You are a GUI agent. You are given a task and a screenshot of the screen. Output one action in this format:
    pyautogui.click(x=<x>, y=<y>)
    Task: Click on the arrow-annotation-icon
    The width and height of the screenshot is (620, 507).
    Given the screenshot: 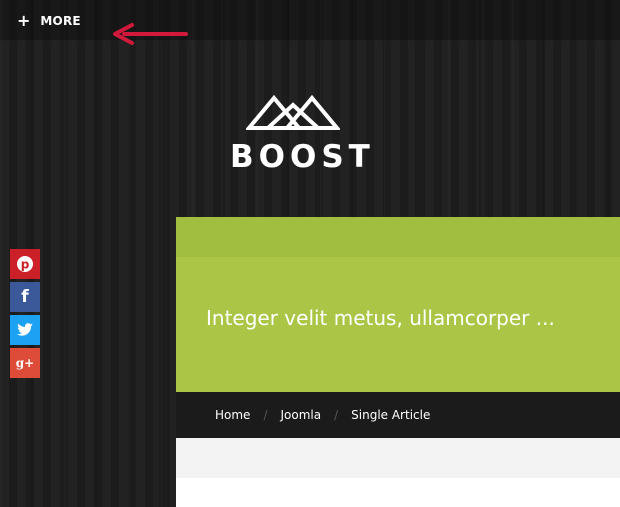 What is the action you would take?
    pyautogui.click(x=150, y=34)
    